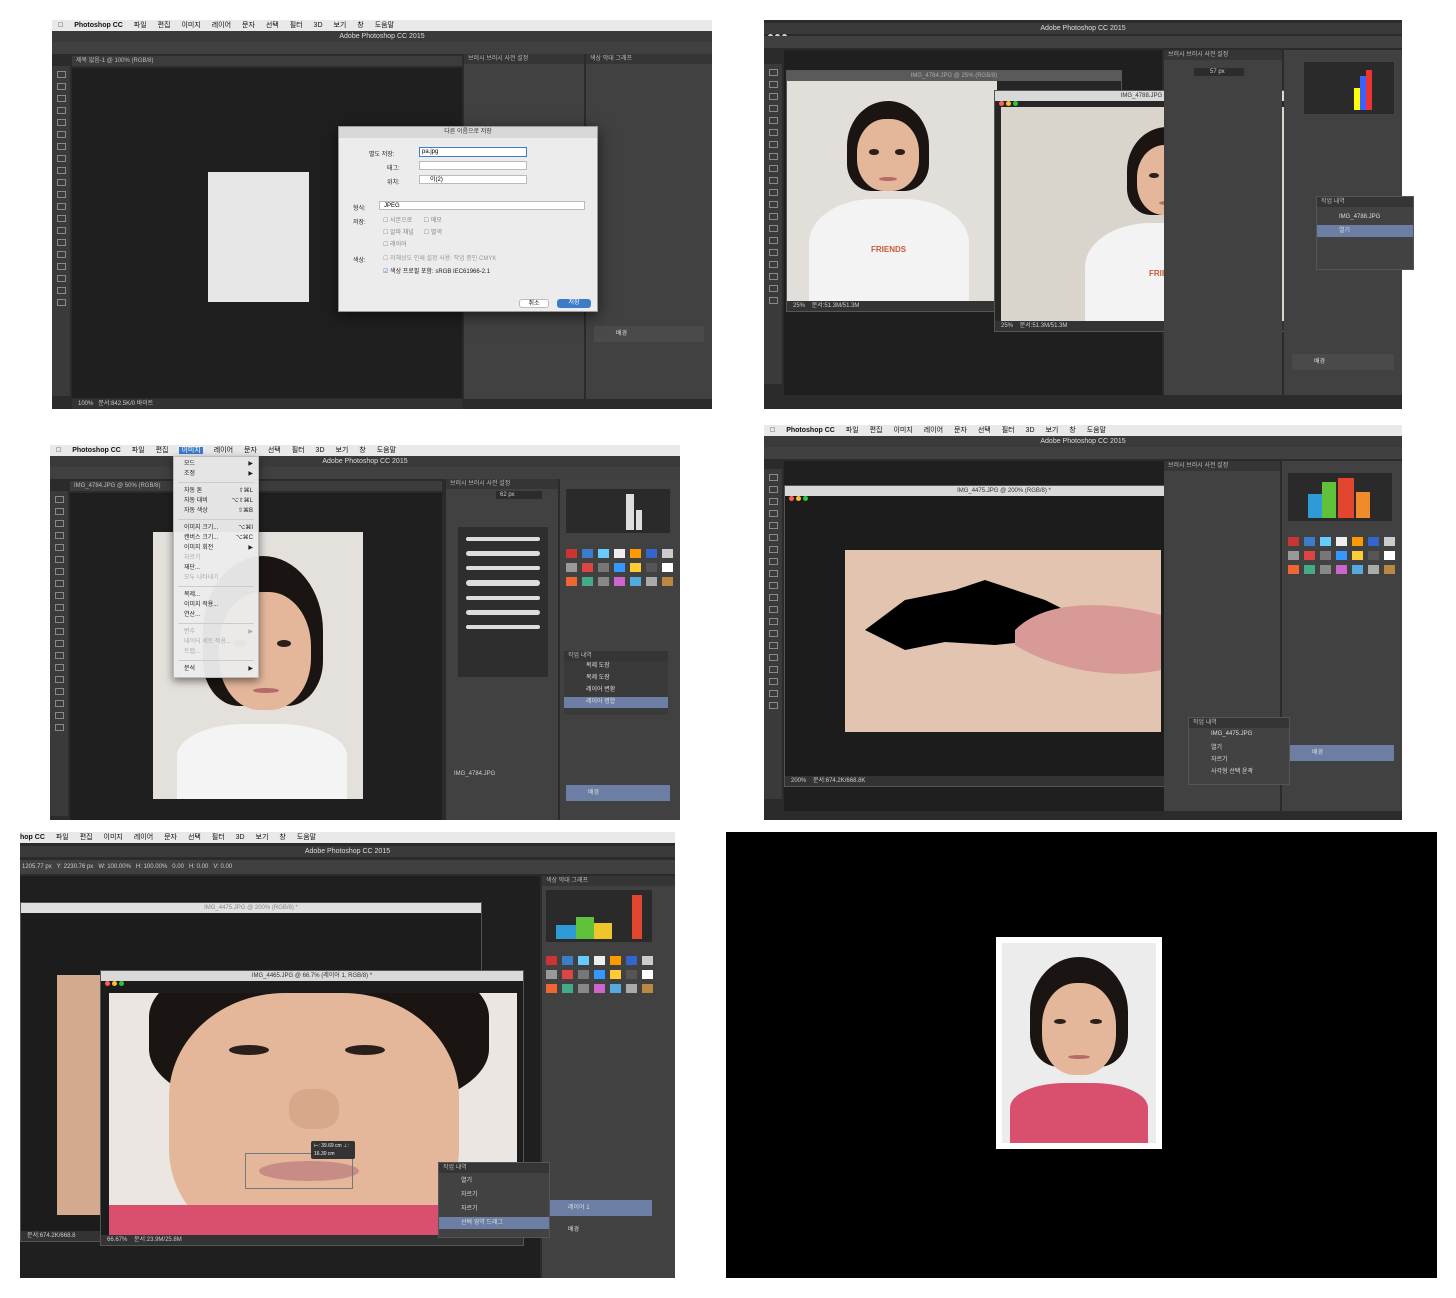 The image size is (1456, 1298). Describe the element at coordinates (216, 491) in the screenshot. I see `menu-item: 자동 톤 ⇧⌘L` at that location.